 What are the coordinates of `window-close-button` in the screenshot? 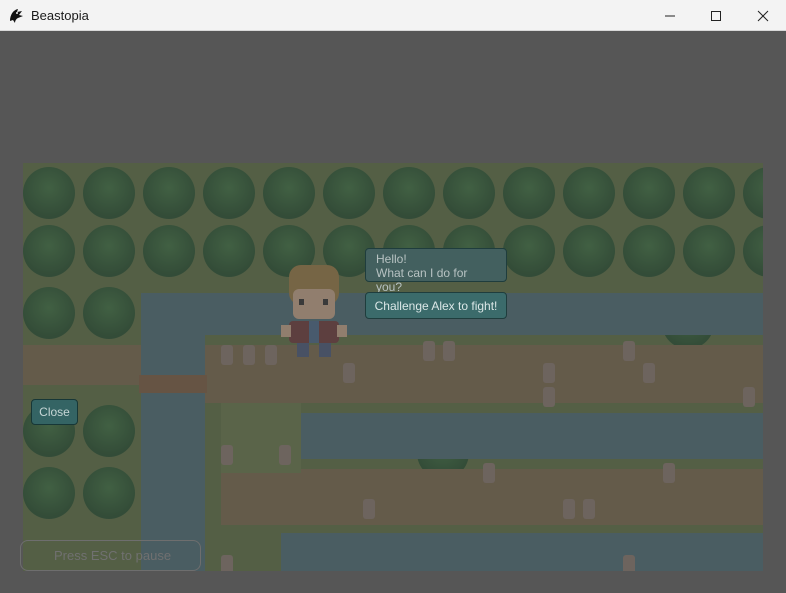 It's located at (763, 15).